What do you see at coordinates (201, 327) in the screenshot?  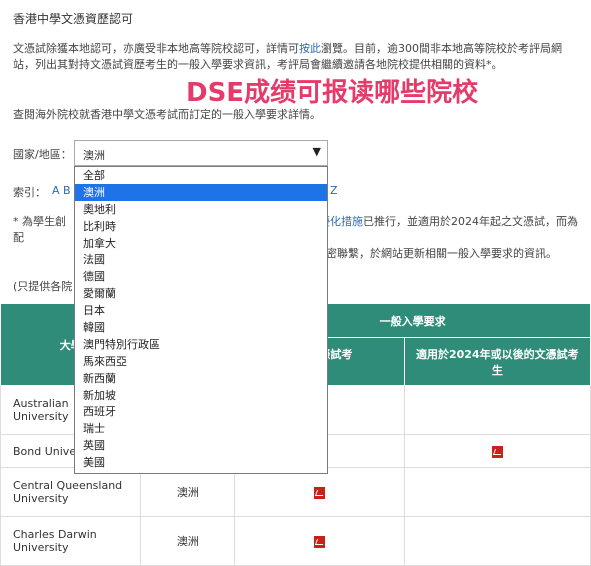 I see `dropdown-option: 韓國` at bounding box center [201, 327].